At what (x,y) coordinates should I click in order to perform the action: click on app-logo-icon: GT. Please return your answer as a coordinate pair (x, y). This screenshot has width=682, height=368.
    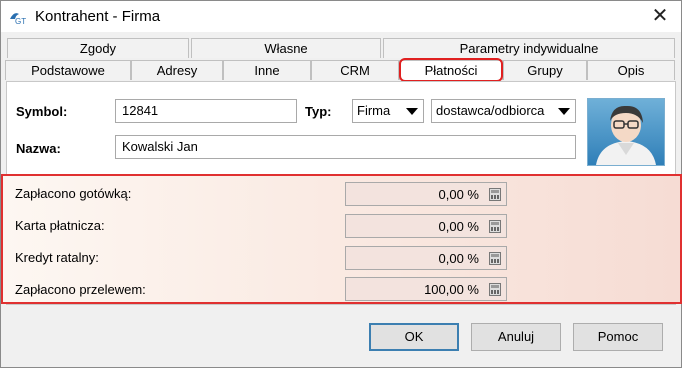
    Looking at the image, I should click on (18, 19).